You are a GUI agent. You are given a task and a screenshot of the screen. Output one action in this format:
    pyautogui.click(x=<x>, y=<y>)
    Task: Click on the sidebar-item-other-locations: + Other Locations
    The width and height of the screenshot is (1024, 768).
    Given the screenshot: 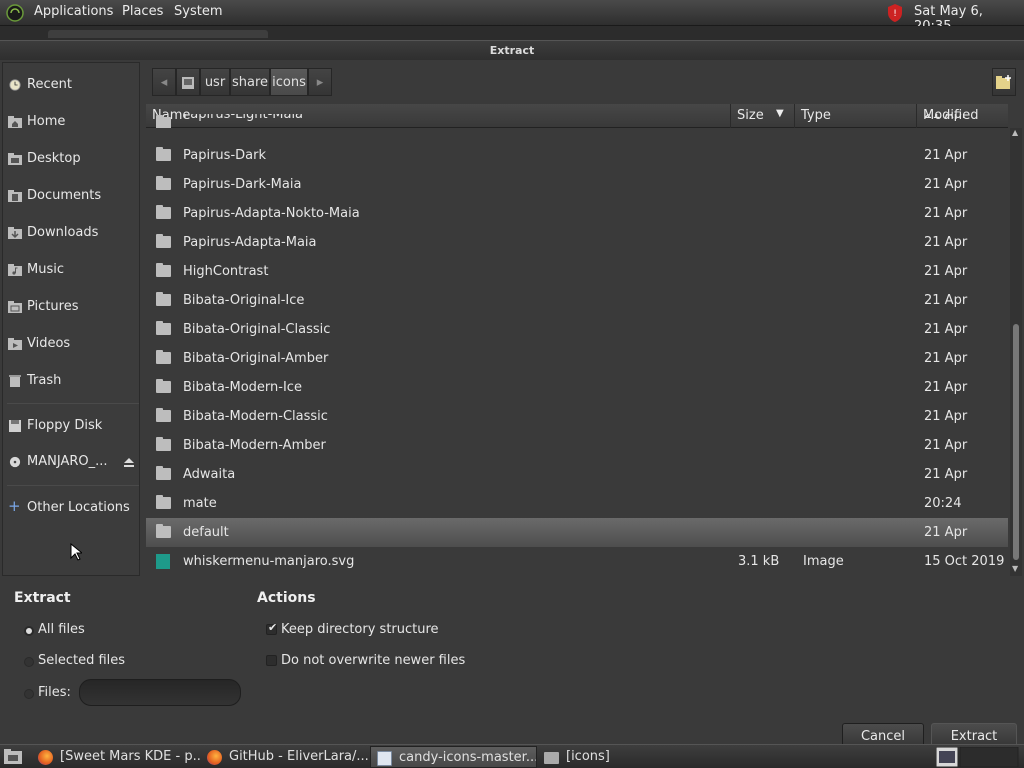 What is the action you would take?
    pyautogui.click(x=72, y=508)
    